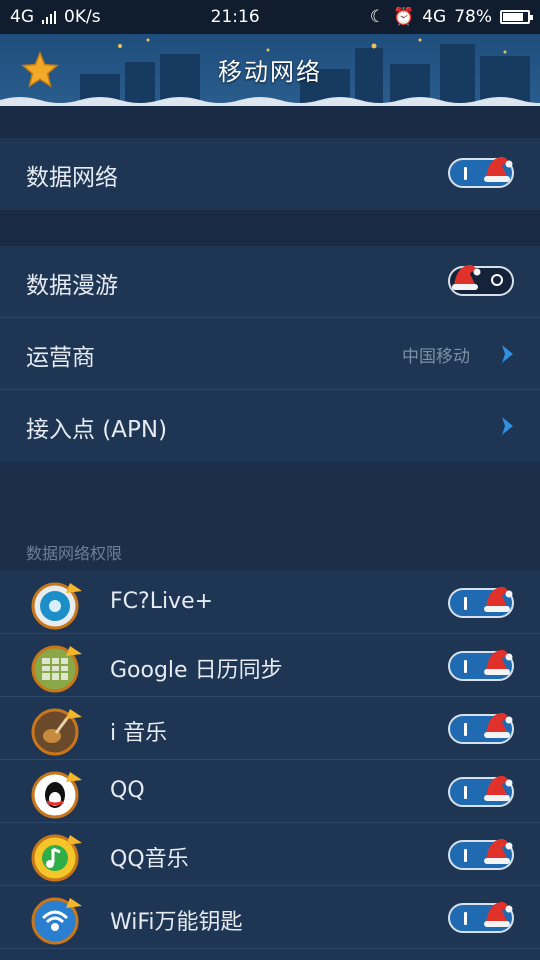  Describe the element at coordinates (139, 733) in the screenshot. I see `app-name: i 音乐` at that location.